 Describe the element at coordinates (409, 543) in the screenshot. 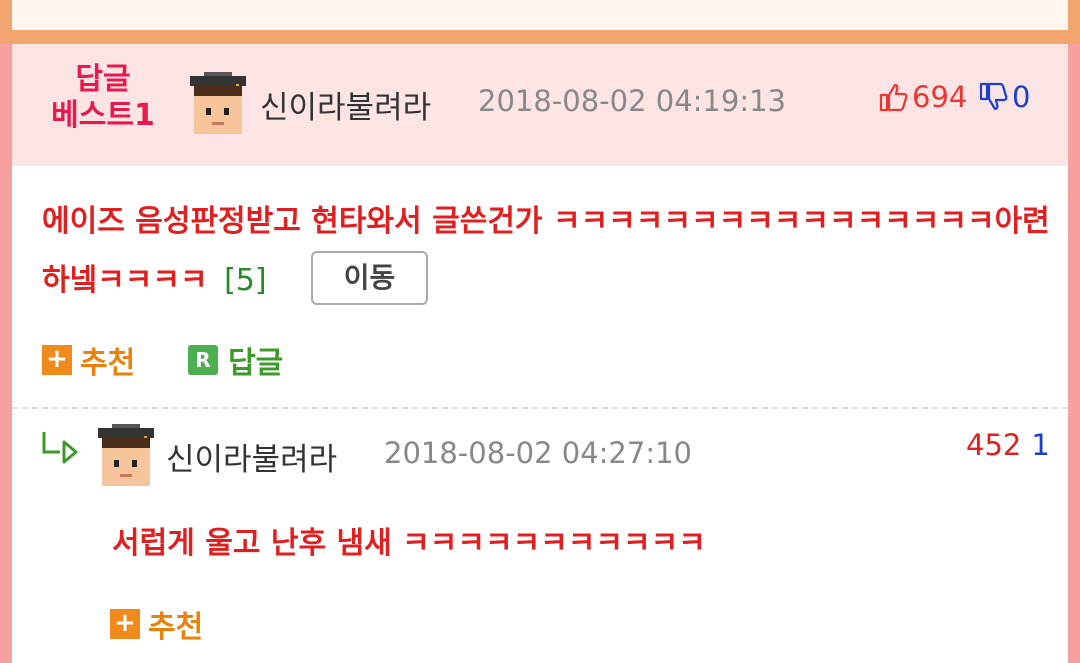

I see `reply-body: 서럽게 울고 난후 냄새 ㅋㅋㅋㅋㅋㅋㅋㅋㅋㅋㅋ` at that location.